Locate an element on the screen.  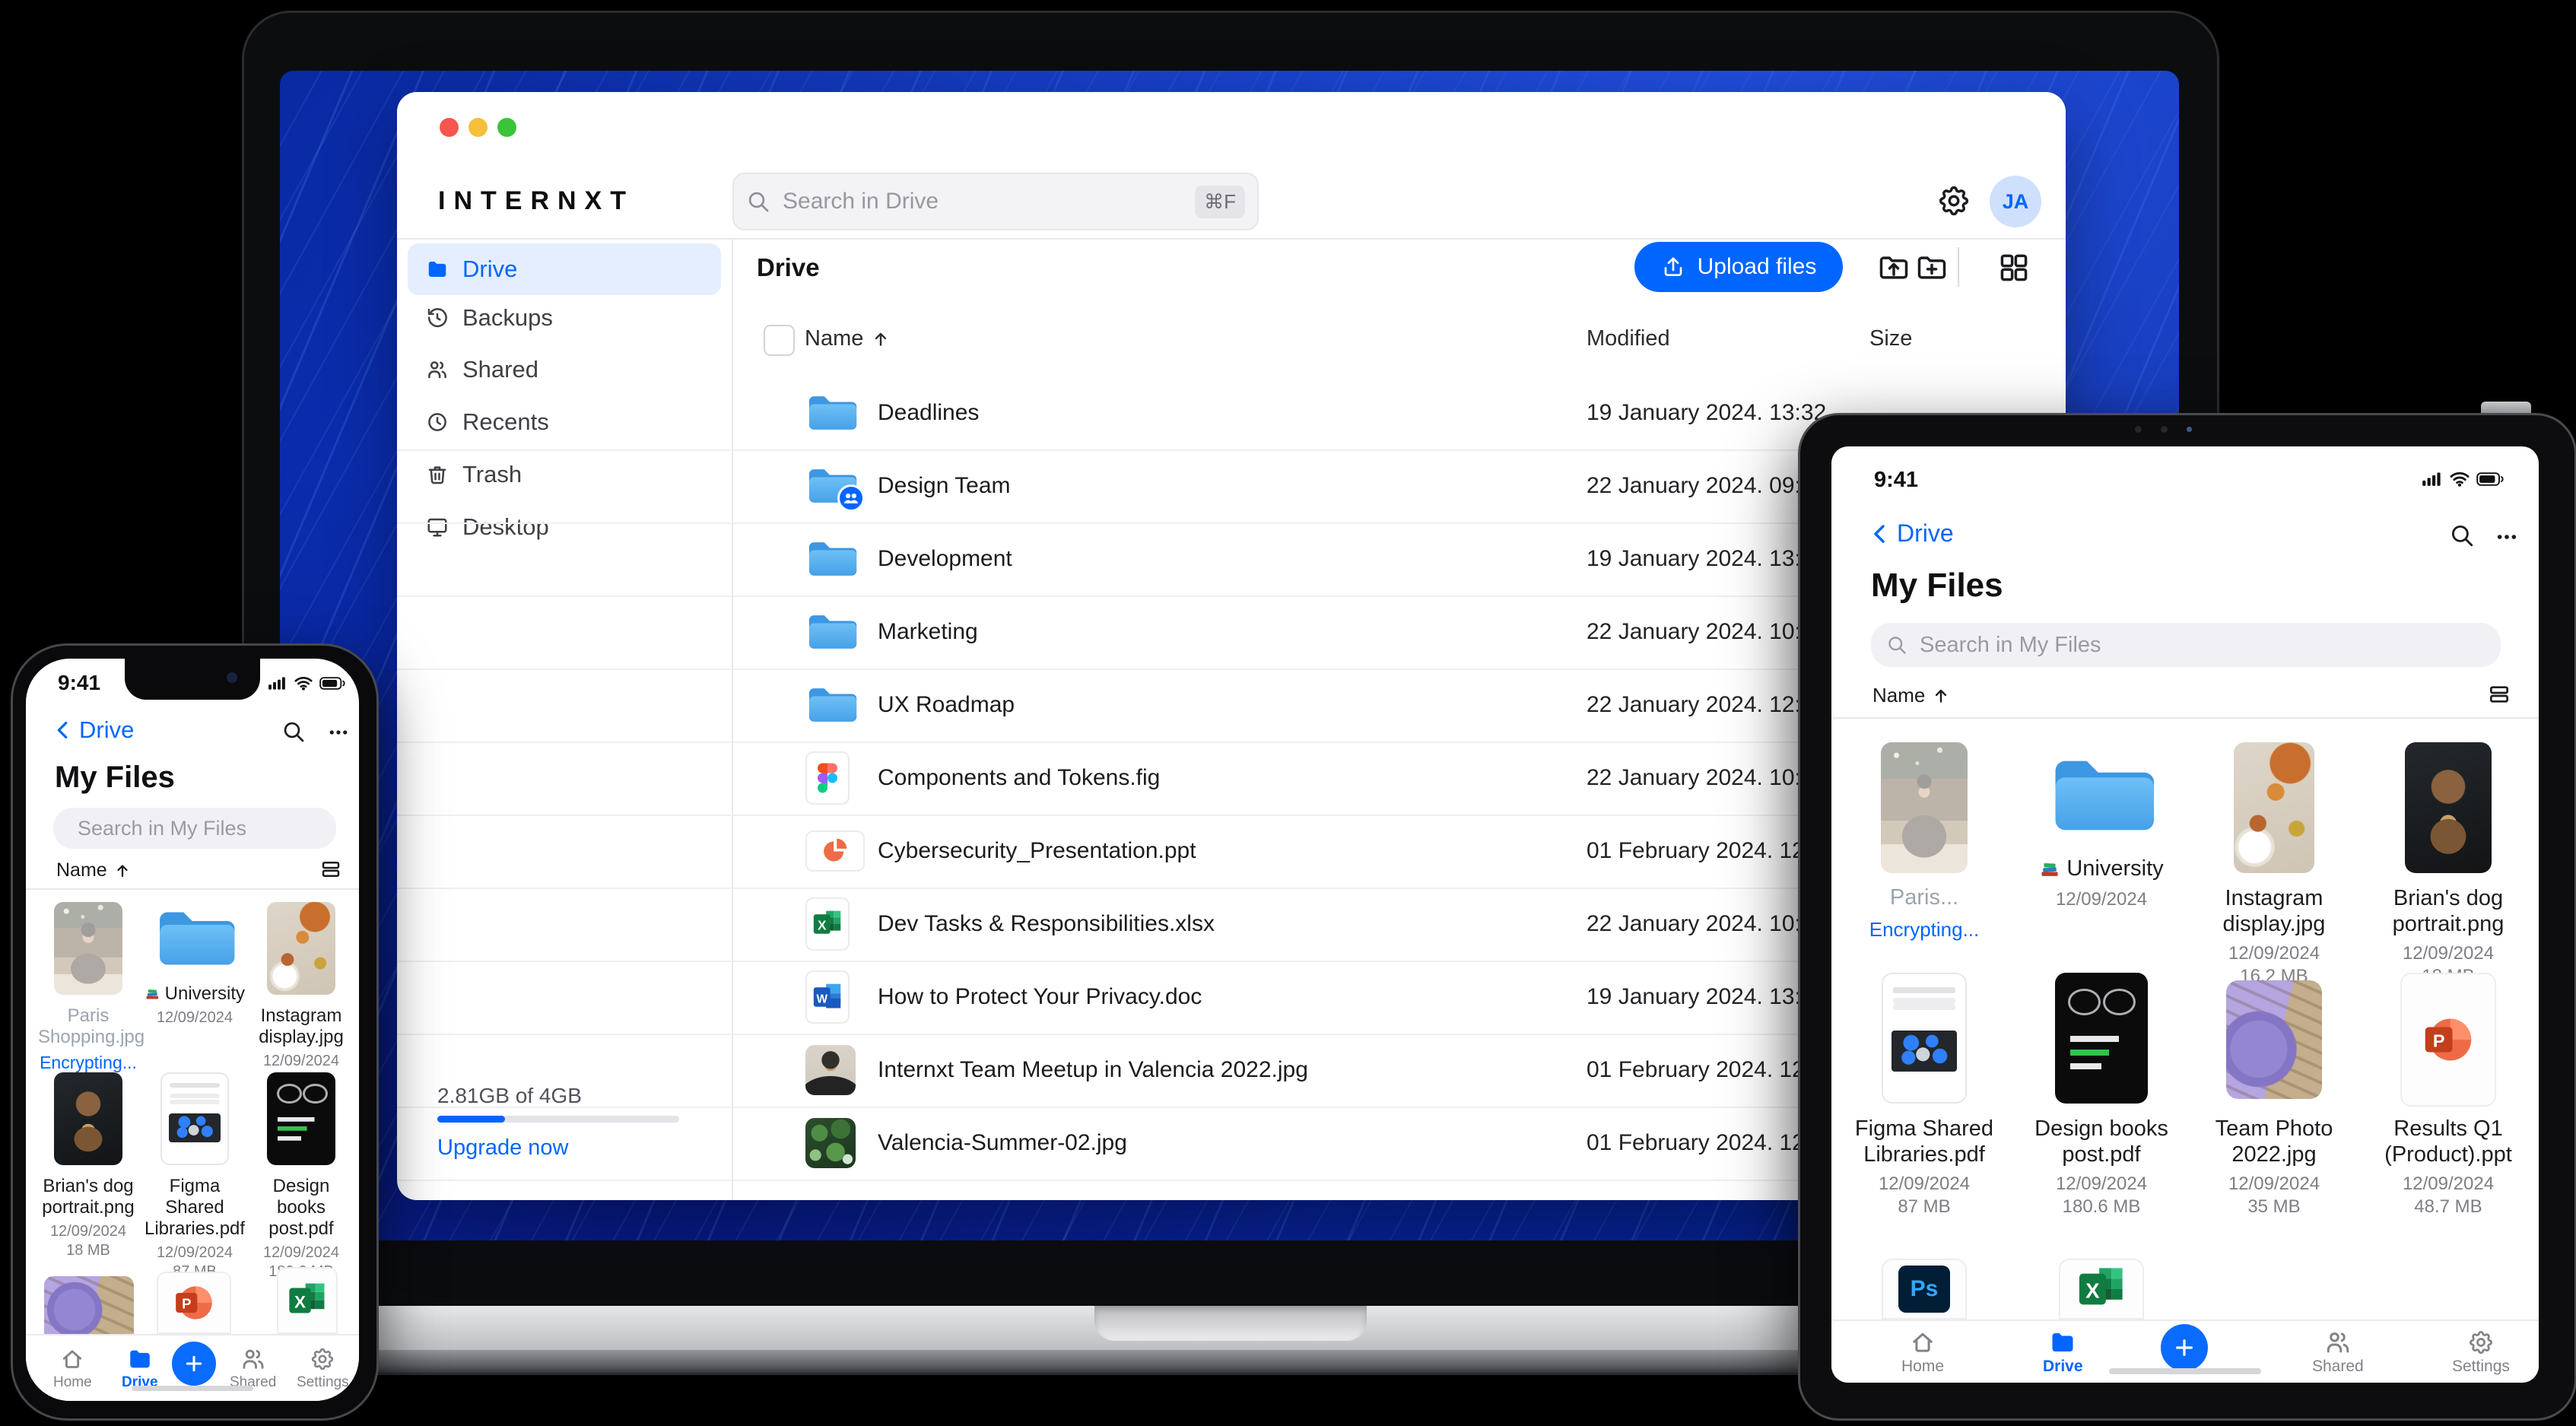
zoom-button is located at coordinates (506, 127).